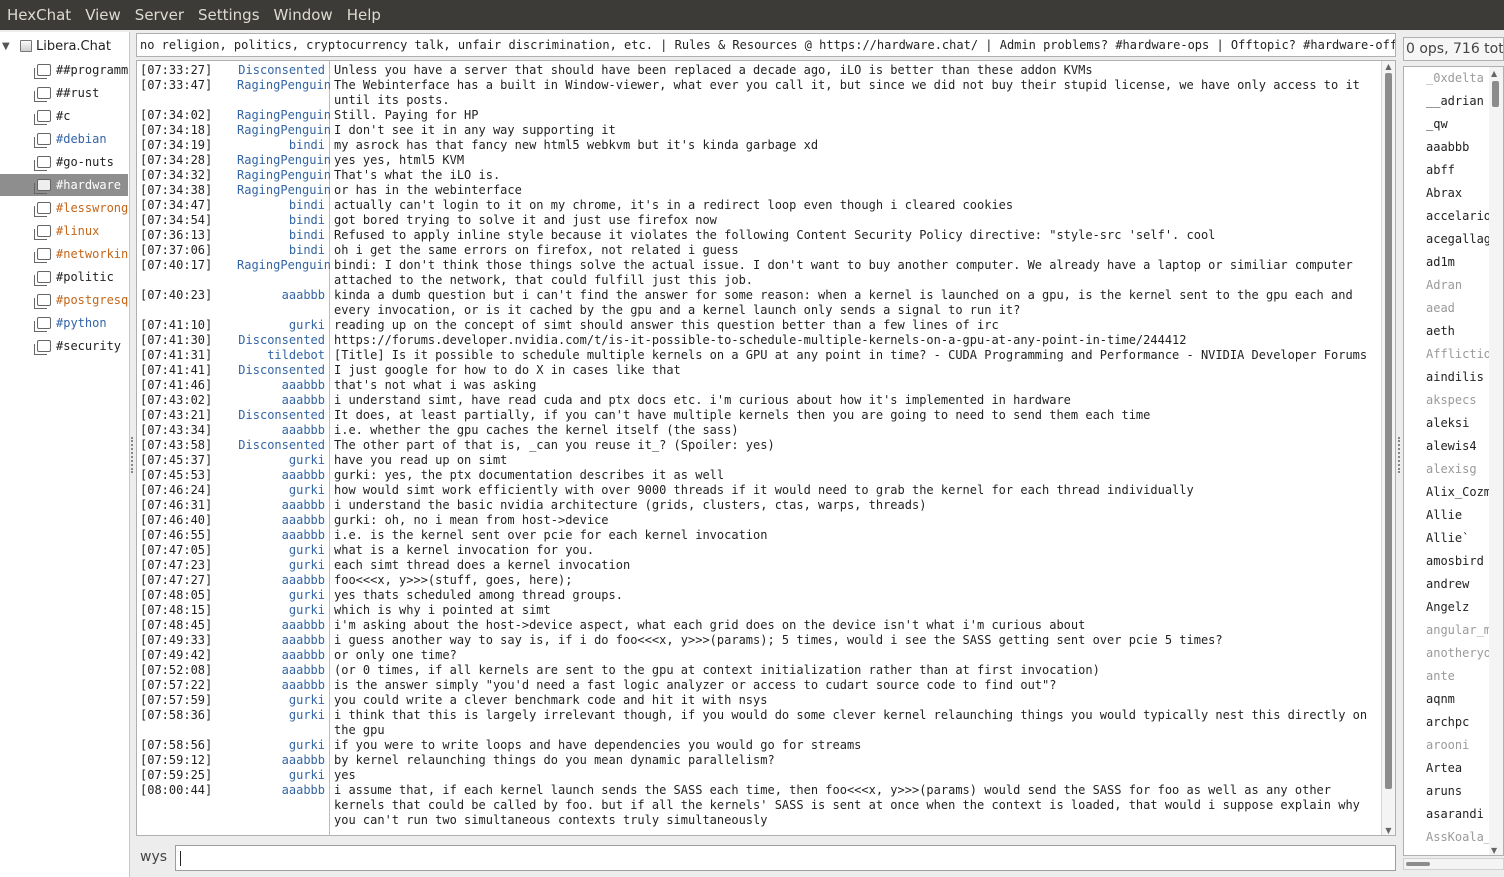 The width and height of the screenshot is (1504, 877). Describe the element at coordinates (1388, 431) in the screenshot. I see `scroll-thumb` at that location.